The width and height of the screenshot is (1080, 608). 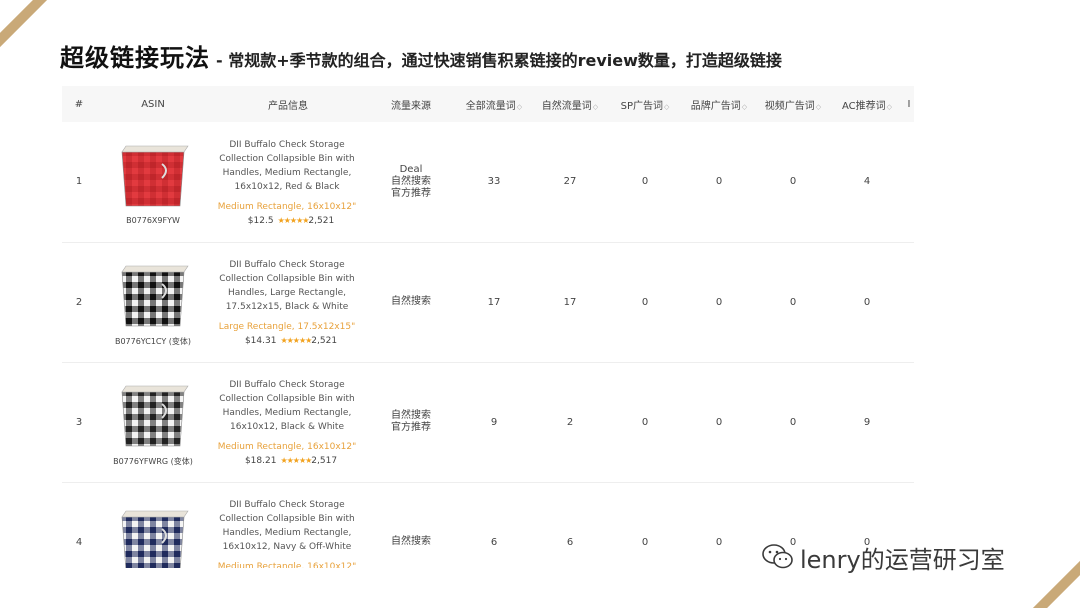 What do you see at coordinates (153, 461) in the screenshot?
I see `asin-value: B0776YFWRG (变体)` at bounding box center [153, 461].